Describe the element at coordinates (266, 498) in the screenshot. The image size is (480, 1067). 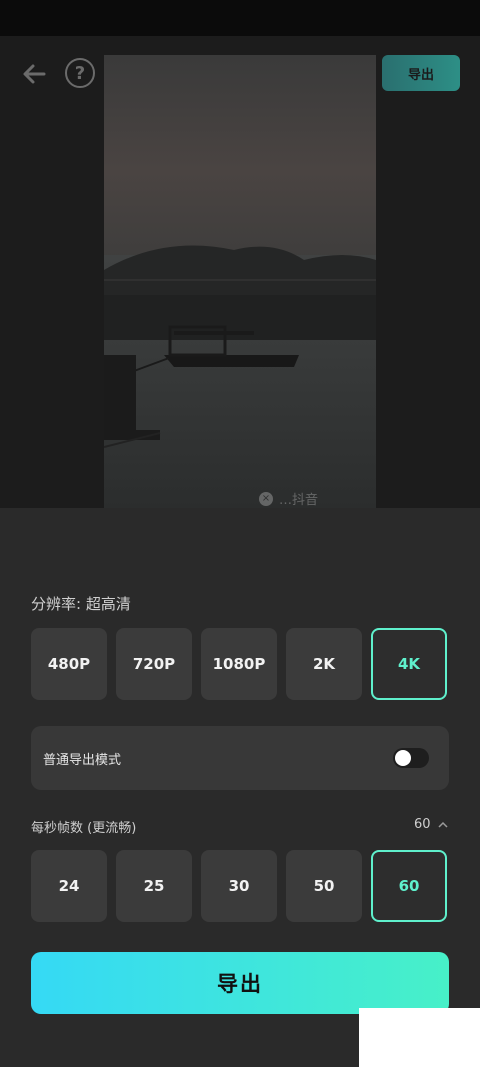
I see `watermark-close-icon: ×` at that location.